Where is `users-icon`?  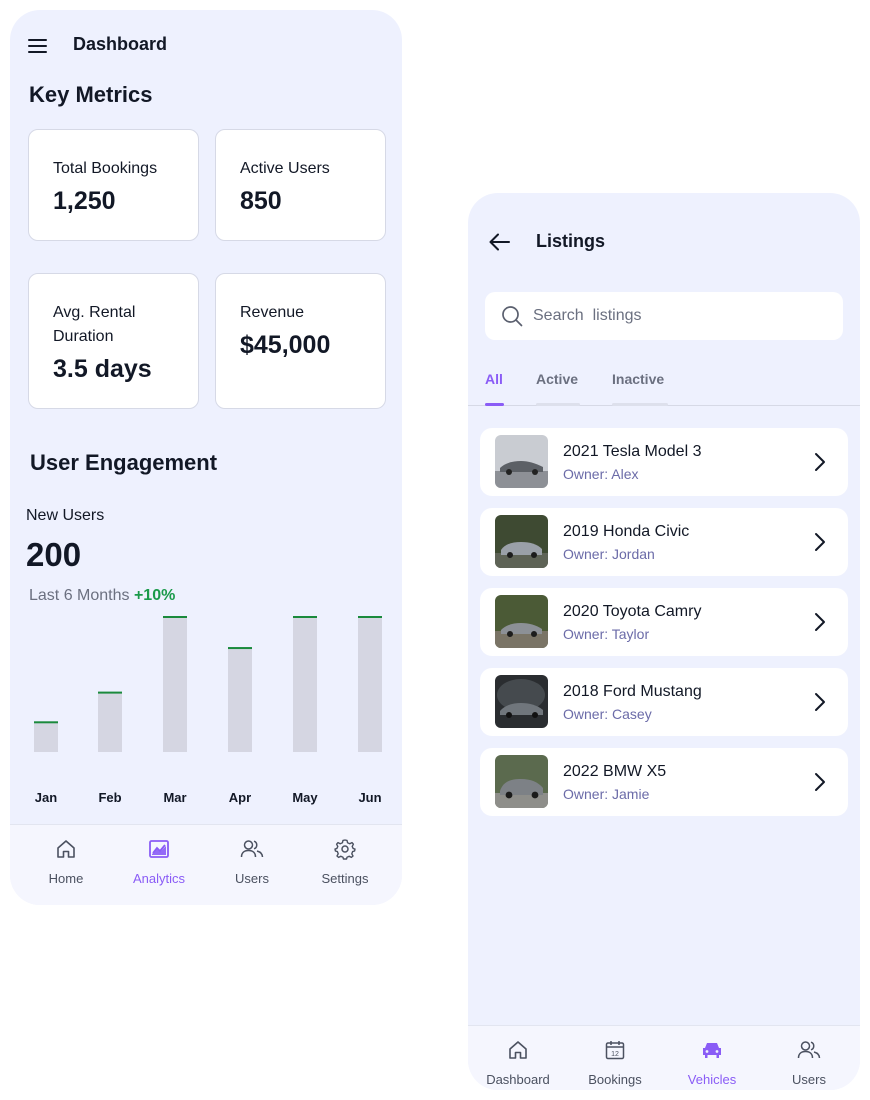 users-icon is located at coordinates (252, 849).